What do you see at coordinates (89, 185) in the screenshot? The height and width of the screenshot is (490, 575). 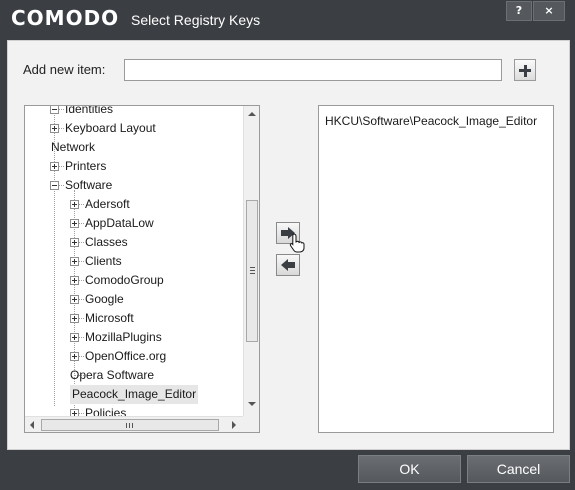 I see `tree-item-label: Software` at bounding box center [89, 185].